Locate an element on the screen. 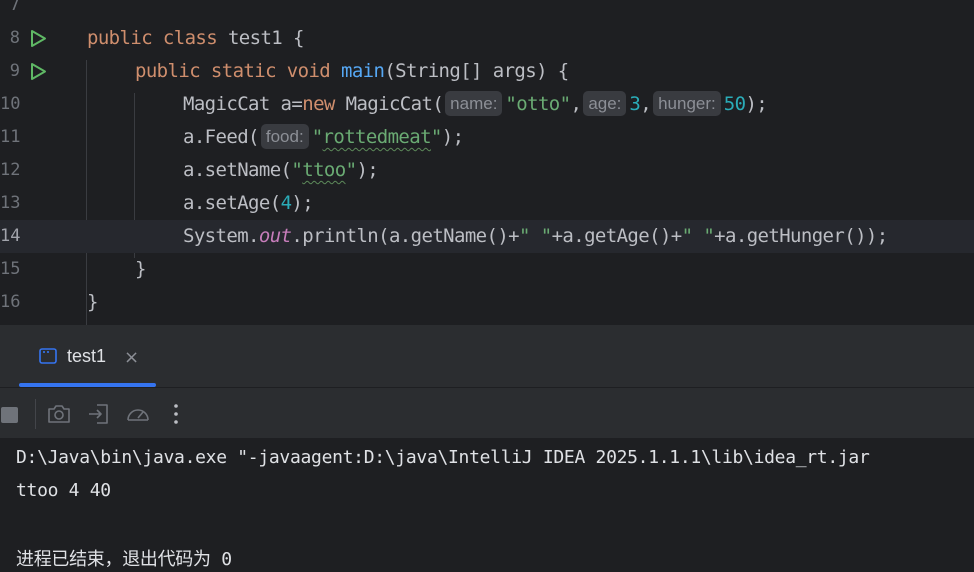  line-number: 8 is located at coordinates (14, 38).